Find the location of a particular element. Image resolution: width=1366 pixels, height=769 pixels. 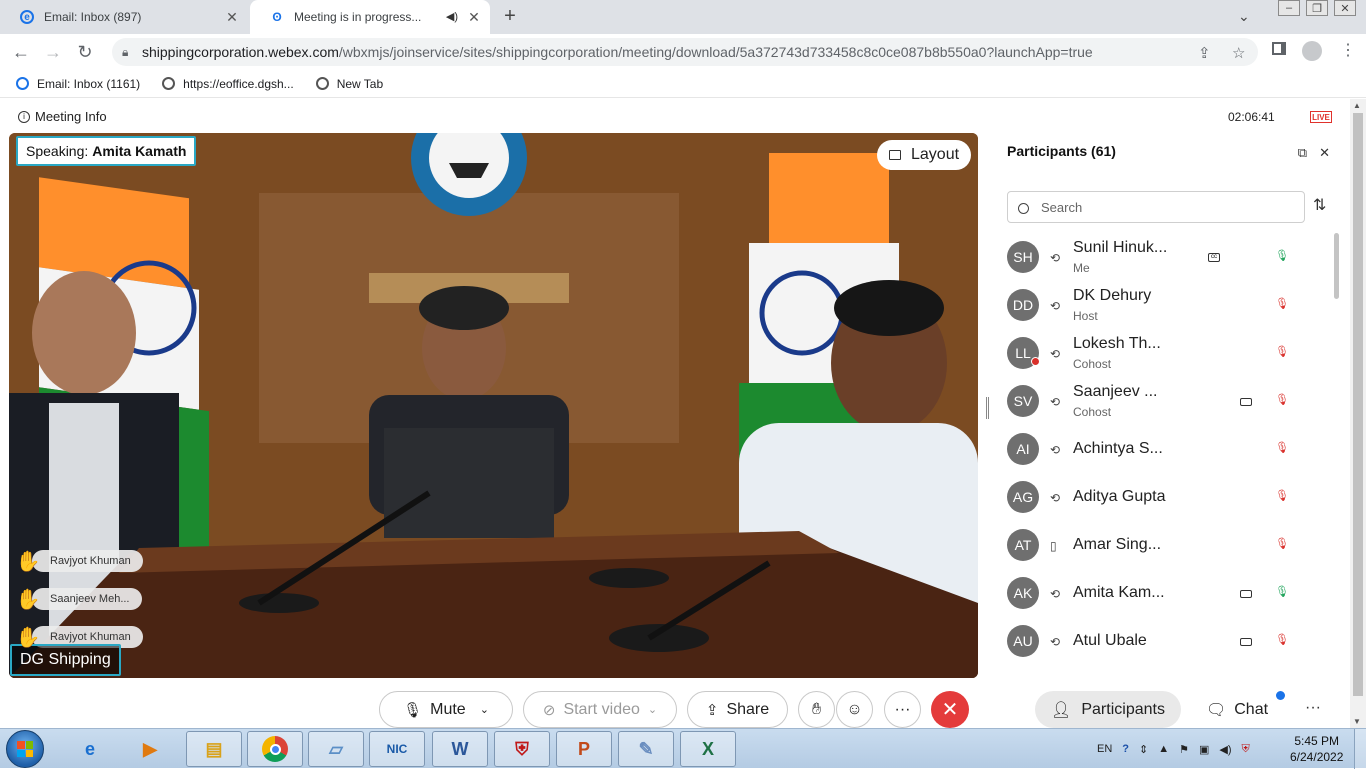

chrome-icon is located at coordinates (275, 749).